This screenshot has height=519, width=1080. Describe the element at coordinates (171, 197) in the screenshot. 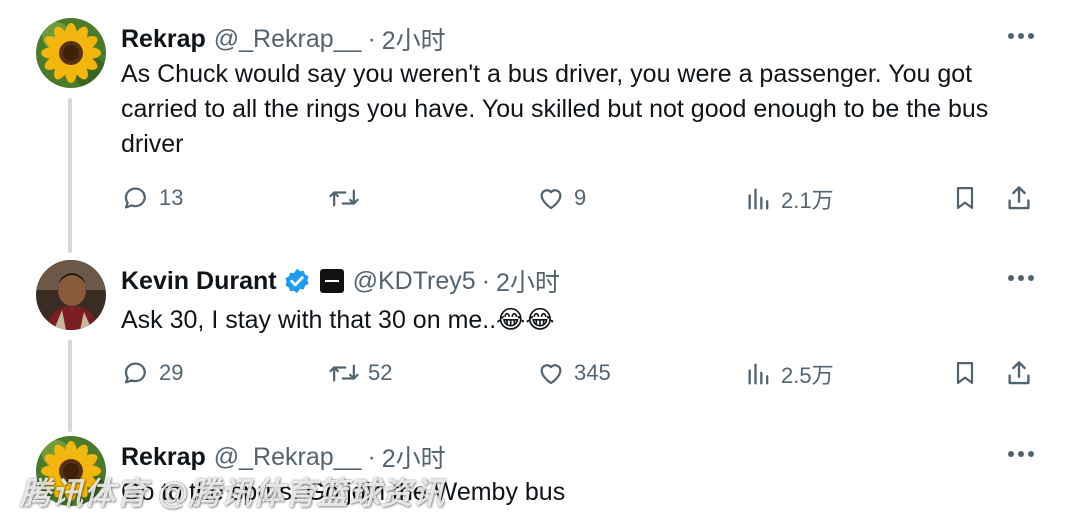

I see `reply-count: 13` at that location.